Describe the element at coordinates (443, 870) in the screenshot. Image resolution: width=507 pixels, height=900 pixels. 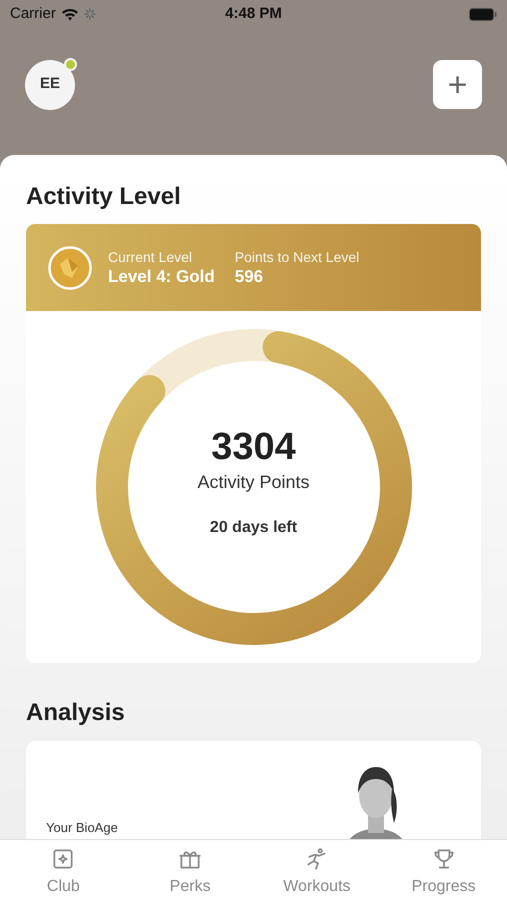
I see `tab-bar-item: Progress` at that location.